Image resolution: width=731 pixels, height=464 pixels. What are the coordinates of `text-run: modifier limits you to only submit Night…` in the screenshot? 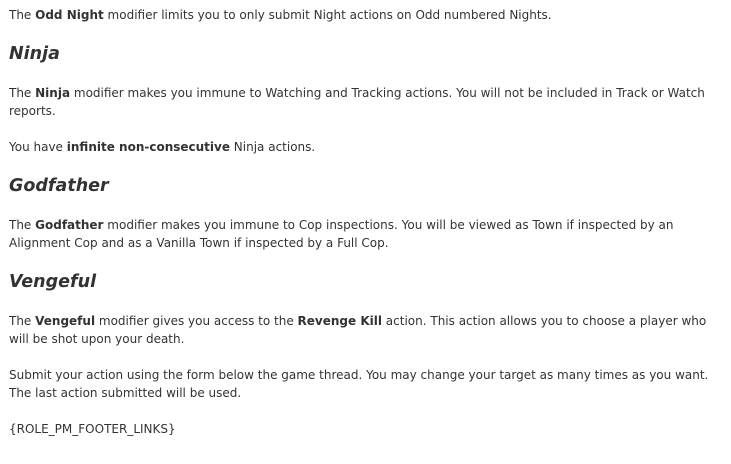 It's located at (327, 15).